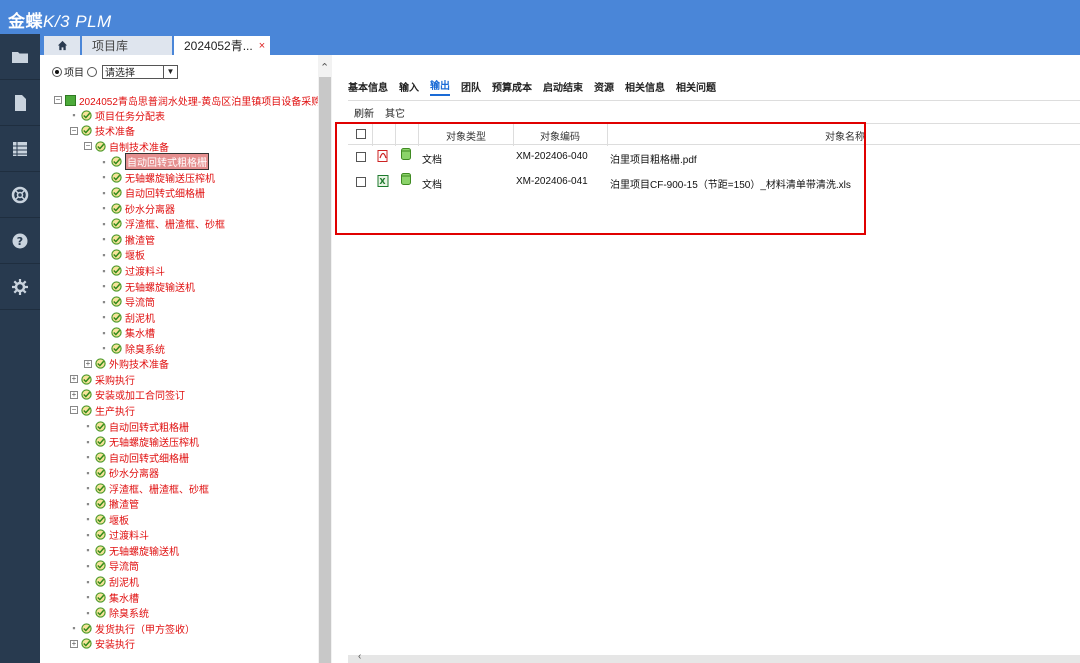 The height and width of the screenshot is (663, 1080). I want to click on tree-node: − 自制技术准备, so click(126, 146).